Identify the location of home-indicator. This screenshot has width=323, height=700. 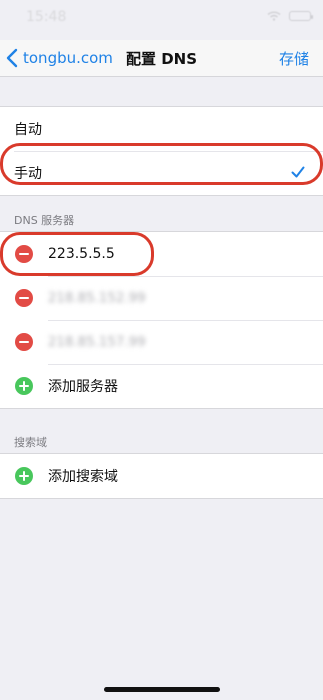
(162, 689).